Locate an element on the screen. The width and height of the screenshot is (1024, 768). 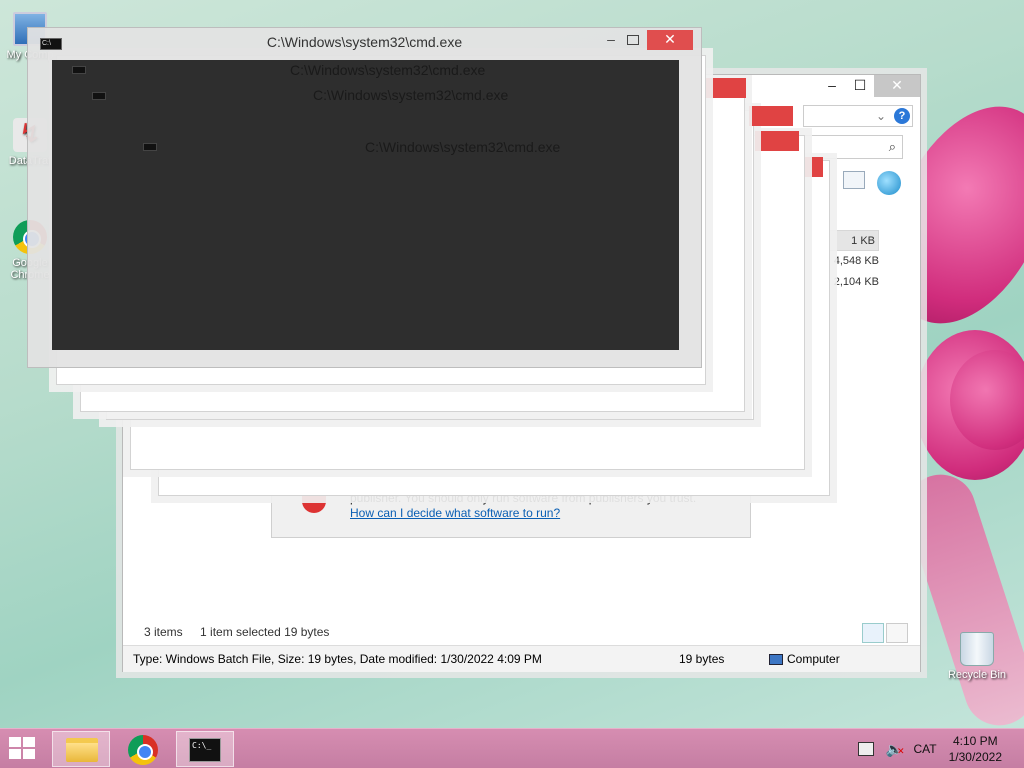
location-info: Computer is located at coordinates (804, 659).